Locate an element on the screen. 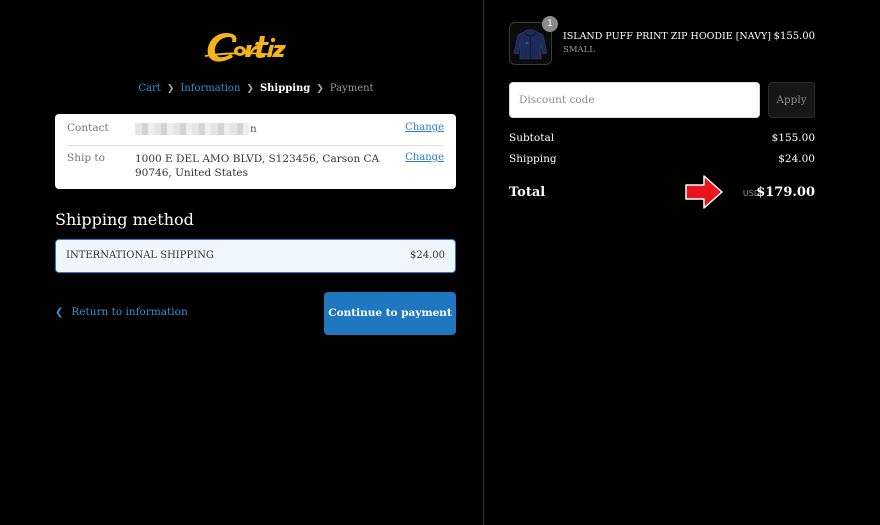  corteiz-logo is located at coordinates (245, 46).